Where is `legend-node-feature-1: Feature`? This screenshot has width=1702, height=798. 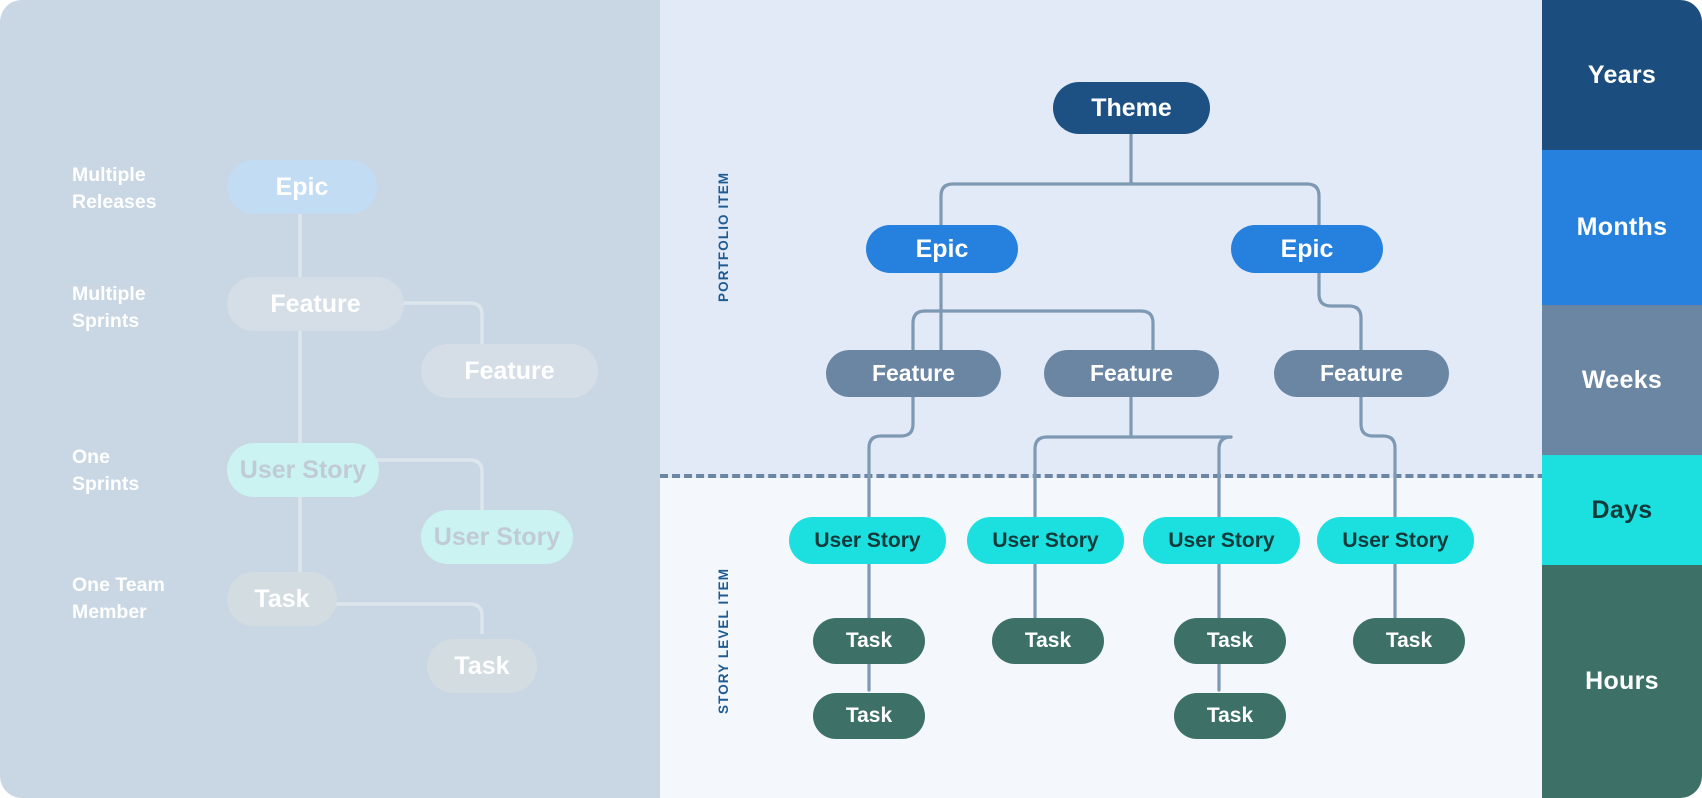
legend-node-feature-1: Feature is located at coordinates (315, 304).